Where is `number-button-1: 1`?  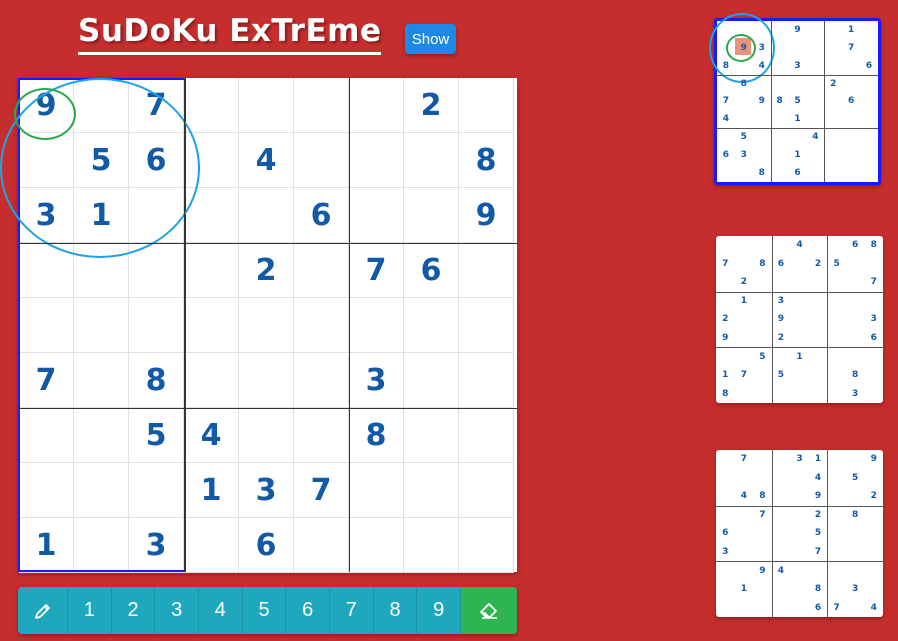 number-button-1: 1 is located at coordinates (90, 610).